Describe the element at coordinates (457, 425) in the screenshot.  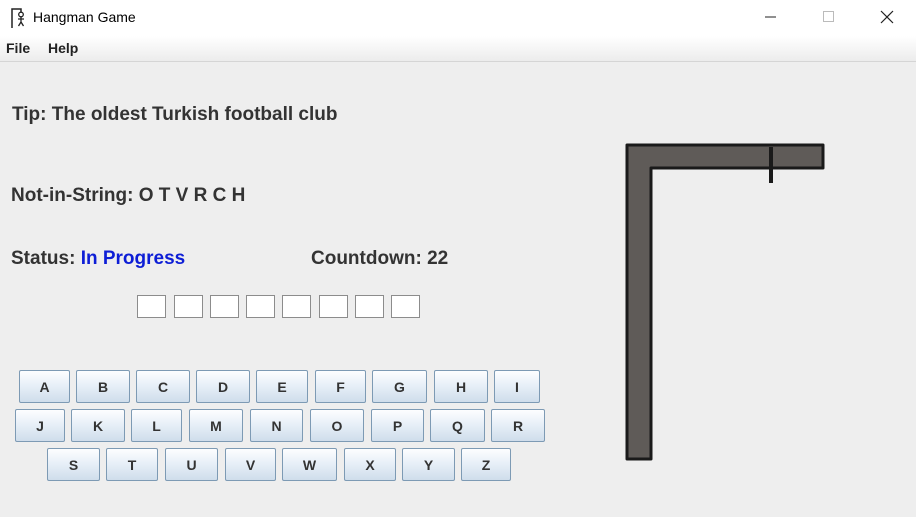
I see `key-q: Q` at that location.